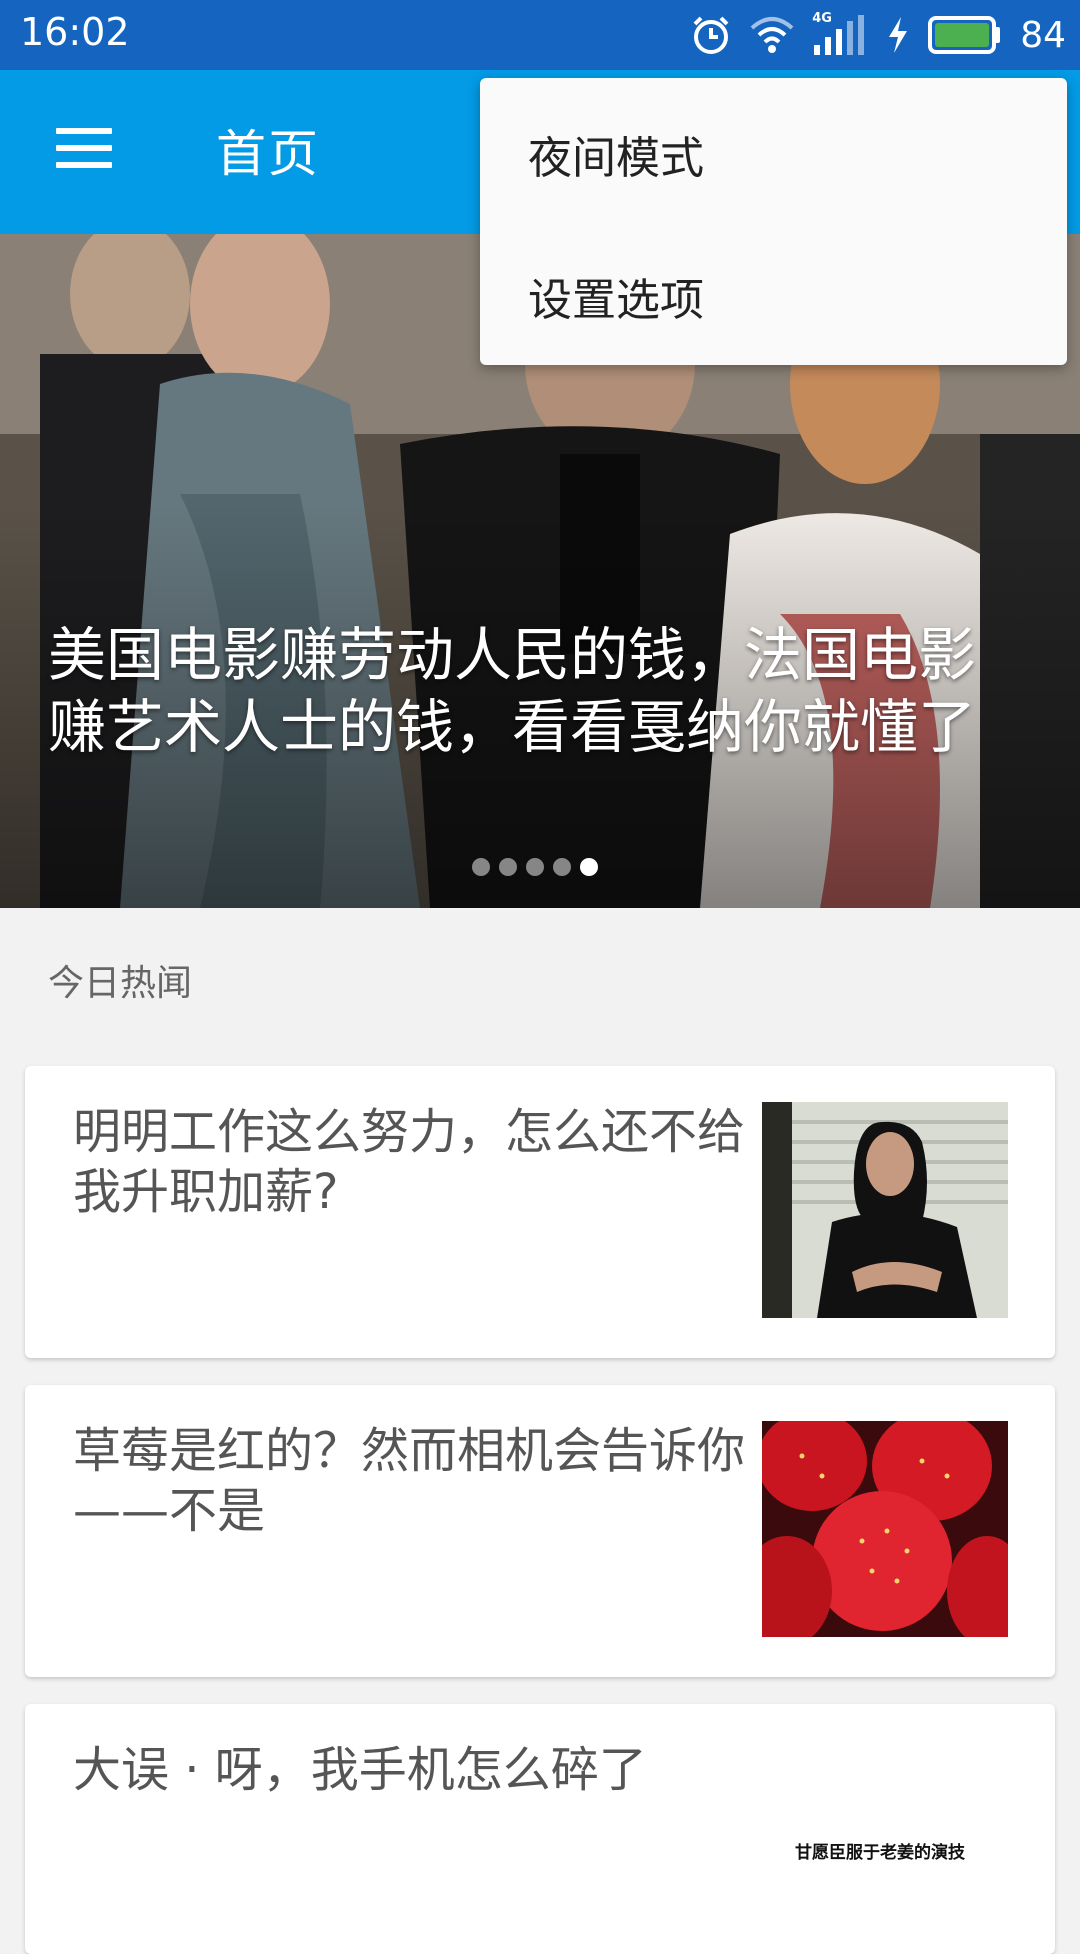 The image size is (1080, 1954). Describe the element at coordinates (773, 221) in the screenshot. I see `overflow-menu: 夜间模式 设置选项` at that location.